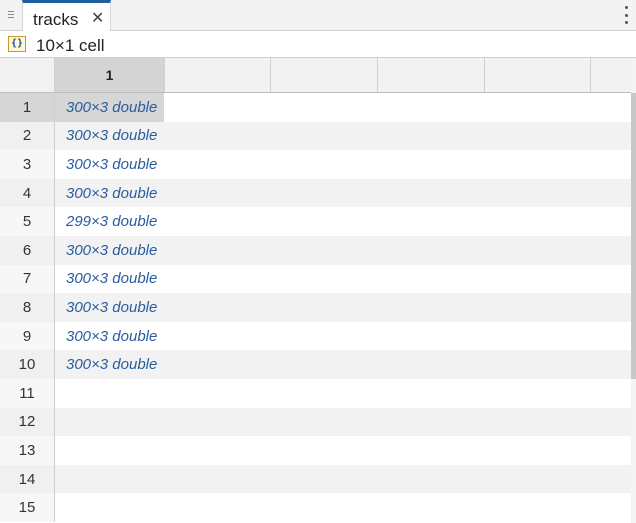  What do you see at coordinates (315, 364) in the screenshot?
I see `table-row: 10 300×3 double` at bounding box center [315, 364].